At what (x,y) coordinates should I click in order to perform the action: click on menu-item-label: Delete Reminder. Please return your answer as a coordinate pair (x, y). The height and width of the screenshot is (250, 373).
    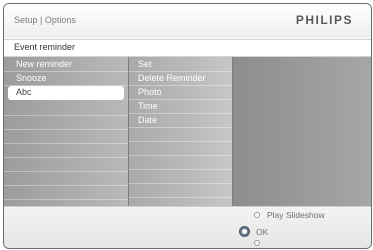
    Looking at the image, I should click on (172, 78).